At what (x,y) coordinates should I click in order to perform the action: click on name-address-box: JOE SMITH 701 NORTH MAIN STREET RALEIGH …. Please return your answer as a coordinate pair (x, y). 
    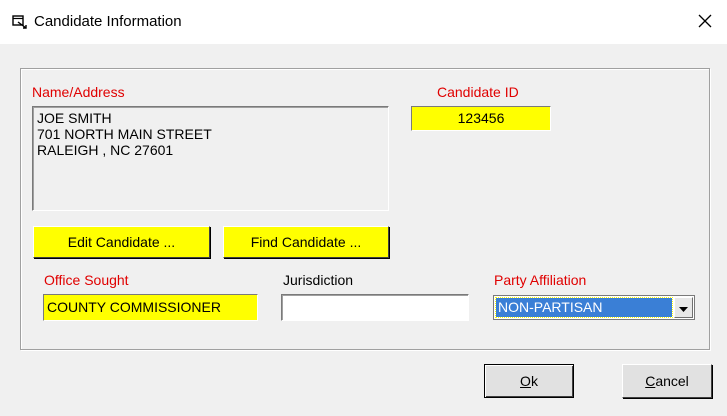
    Looking at the image, I should click on (210, 158).